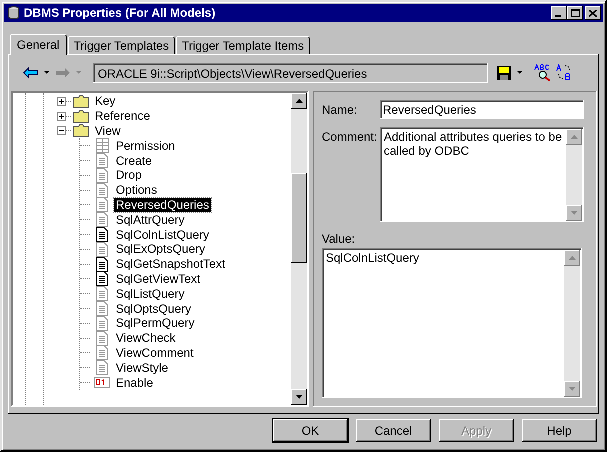 The image size is (607, 452). Describe the element at coordinates (134, 161) in the screenshot. I see `tree-item: Create` at that location.